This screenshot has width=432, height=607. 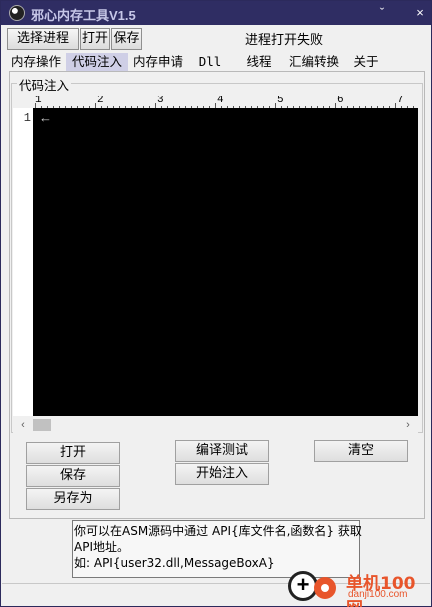 I want to click on app-logo-icon, so click(x=17, y=13).